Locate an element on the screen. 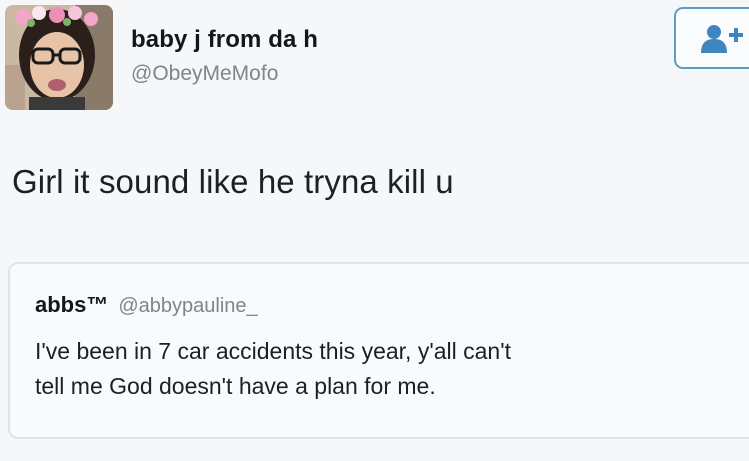 This screenshot has height=461, width=749. tweet-text: Girl it sound like he tryna kill u is located at coordinates (233, 181).